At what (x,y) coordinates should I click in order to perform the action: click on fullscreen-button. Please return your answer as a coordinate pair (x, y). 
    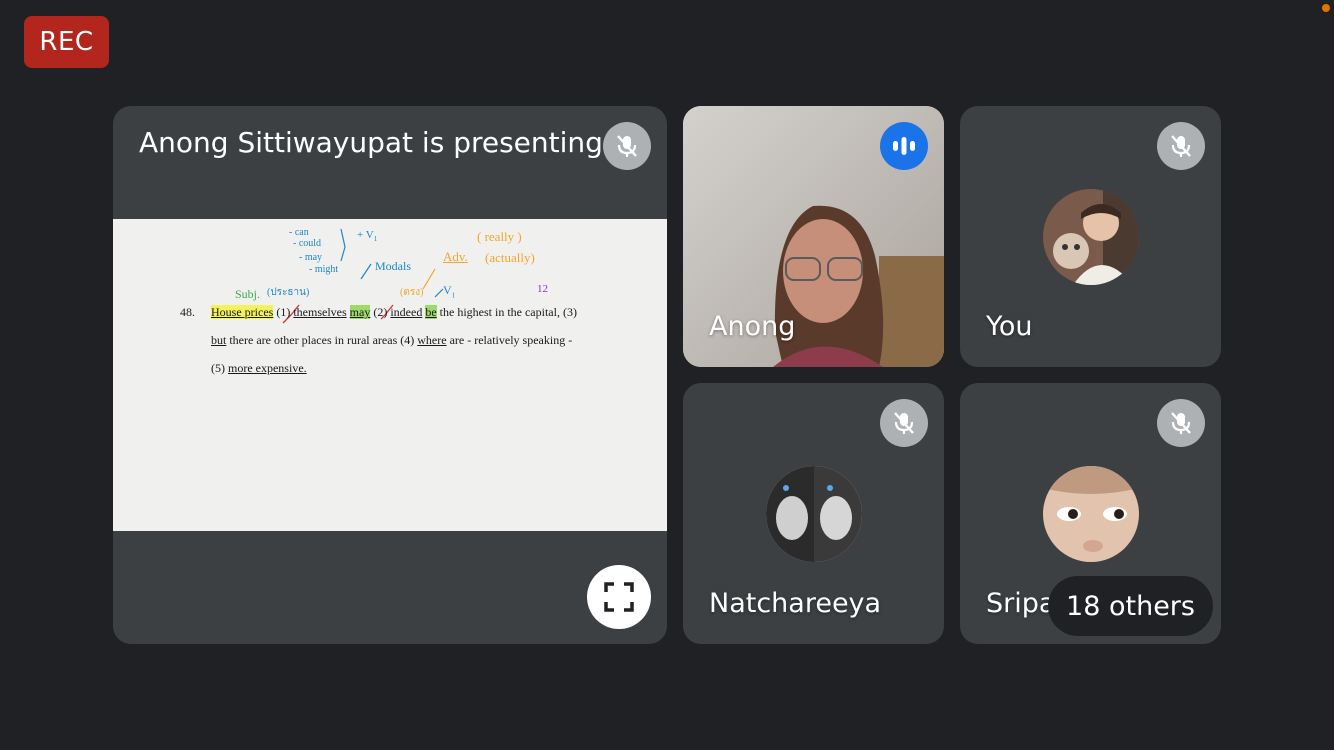
    Looking at the image, I should click on (619, 597).